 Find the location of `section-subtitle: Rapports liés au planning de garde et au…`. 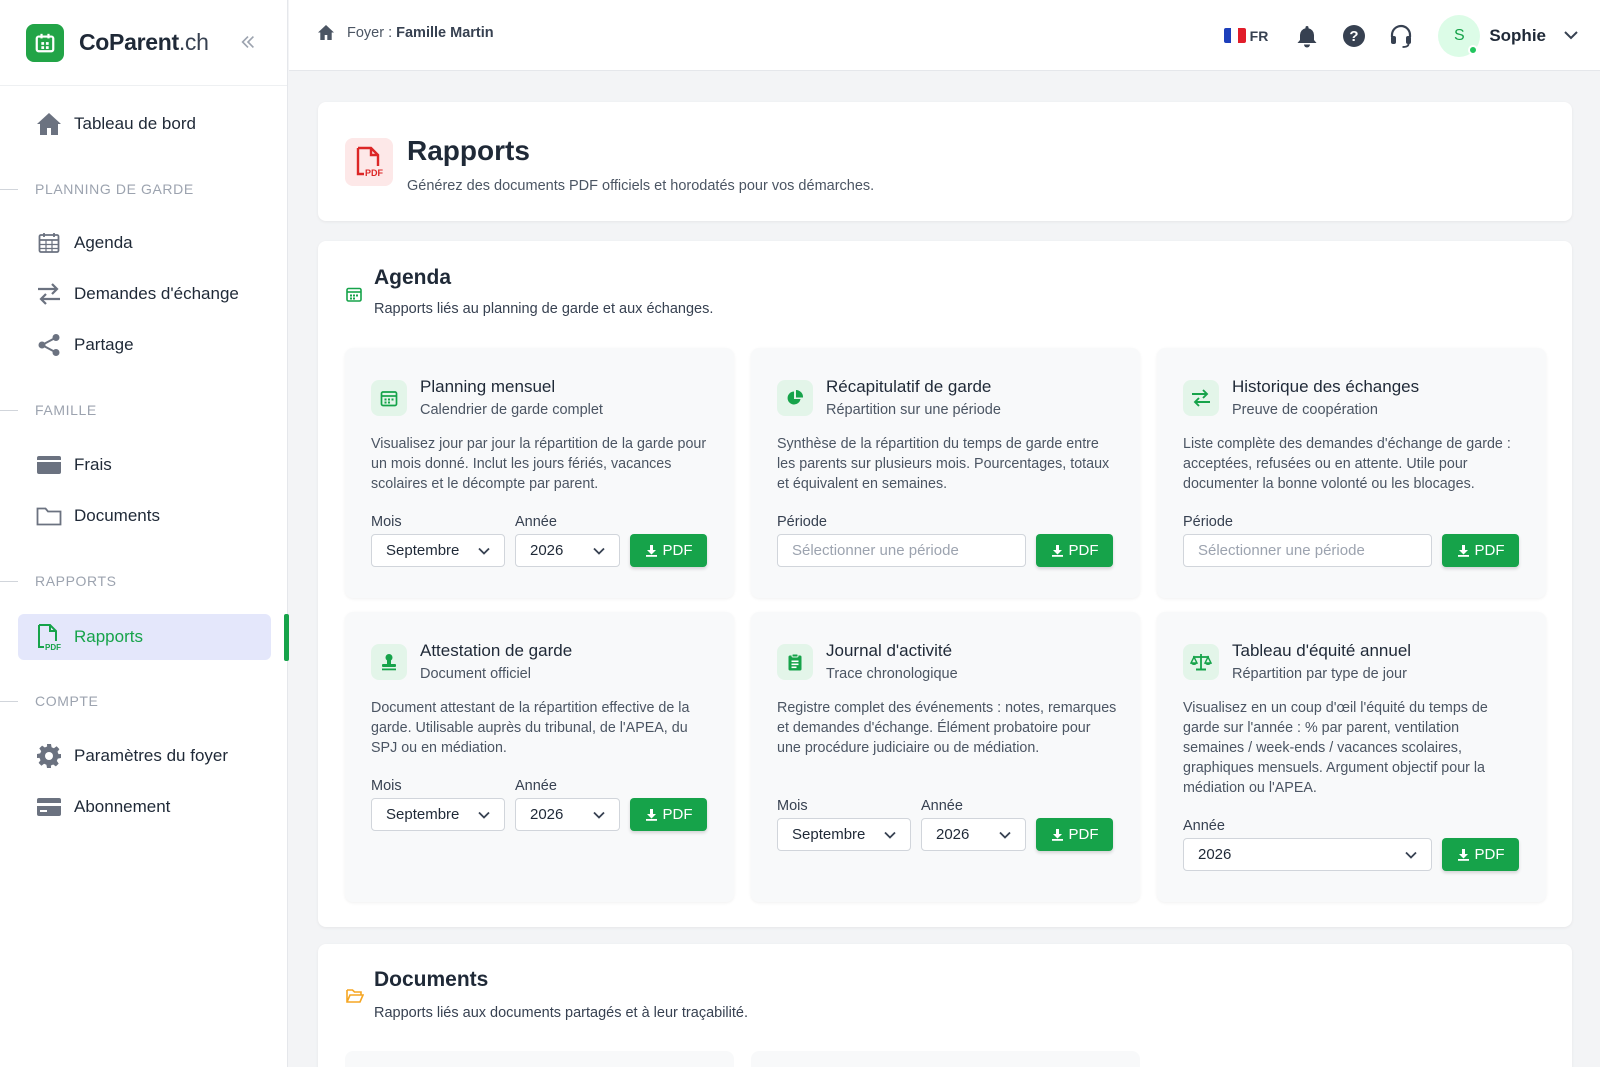

section-subtitle: Rapports liés au planning de garde et au… is located at coordinates (544, 309).